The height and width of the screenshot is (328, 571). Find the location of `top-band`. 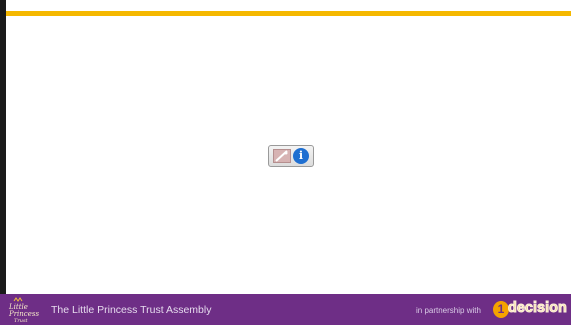

top-band is located at coordinates (288, 5).